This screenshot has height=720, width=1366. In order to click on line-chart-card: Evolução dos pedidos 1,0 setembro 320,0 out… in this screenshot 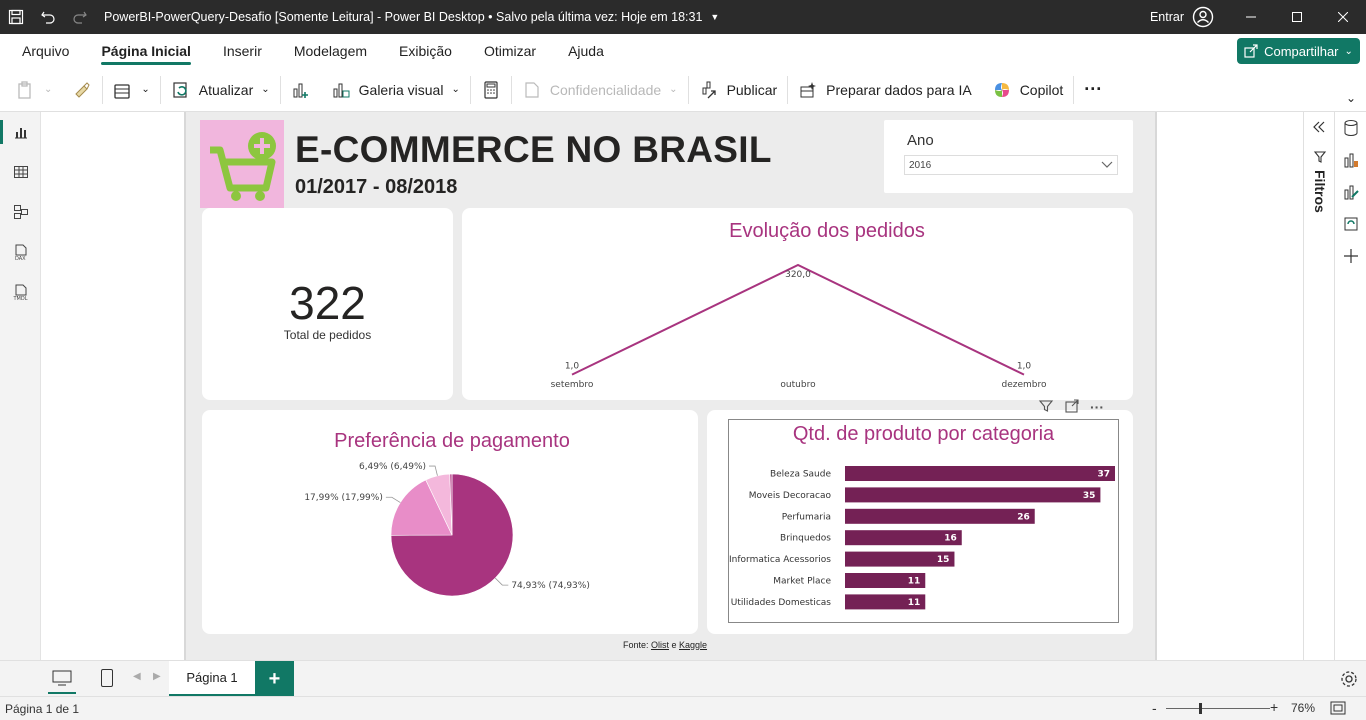, I will do `click(797, 304)`.